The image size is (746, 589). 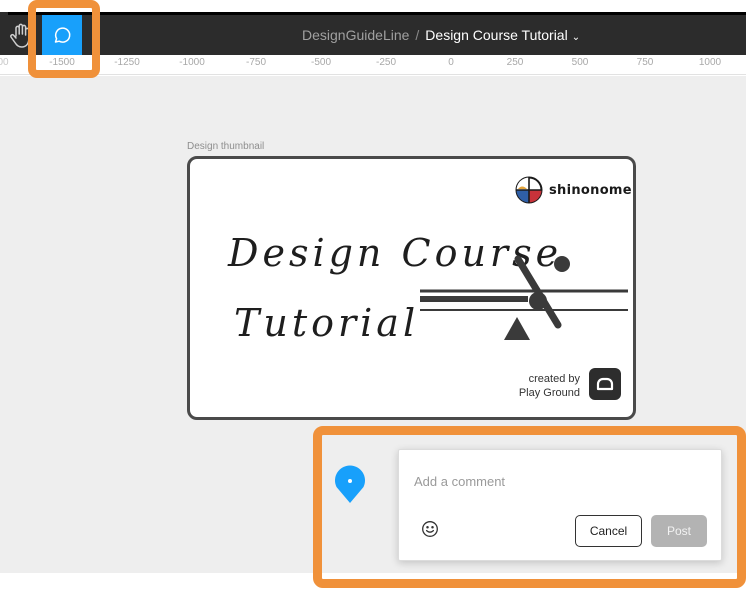 I want to click on ruler-tick: 0, so click(x=451, y=62).